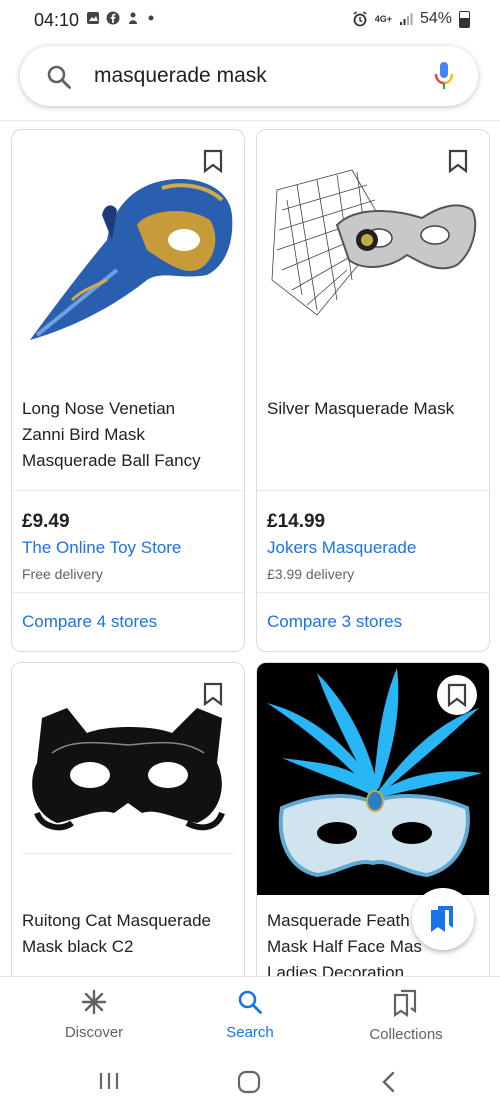 This screenshot has width=500, height=1112. What do you see at coordinates (383, 18) in the screenshot?
I see `network-type: 4G+` at bounding box center [383, 18].